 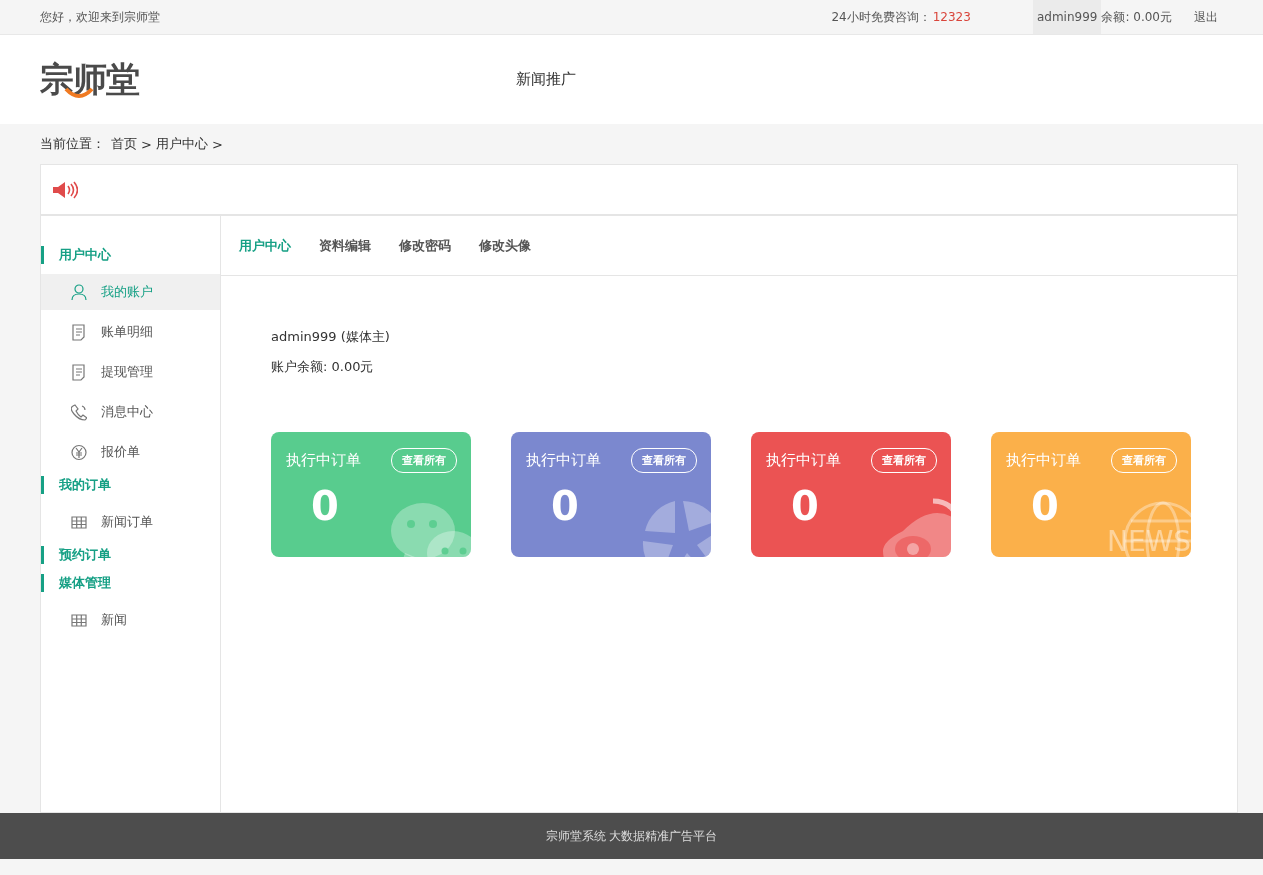 What do you see at coordinates (100, 17) in the screenshot?
I see `welcome-text: 您好，欢迎来到宗师堂` at bounding box center [100, 17].